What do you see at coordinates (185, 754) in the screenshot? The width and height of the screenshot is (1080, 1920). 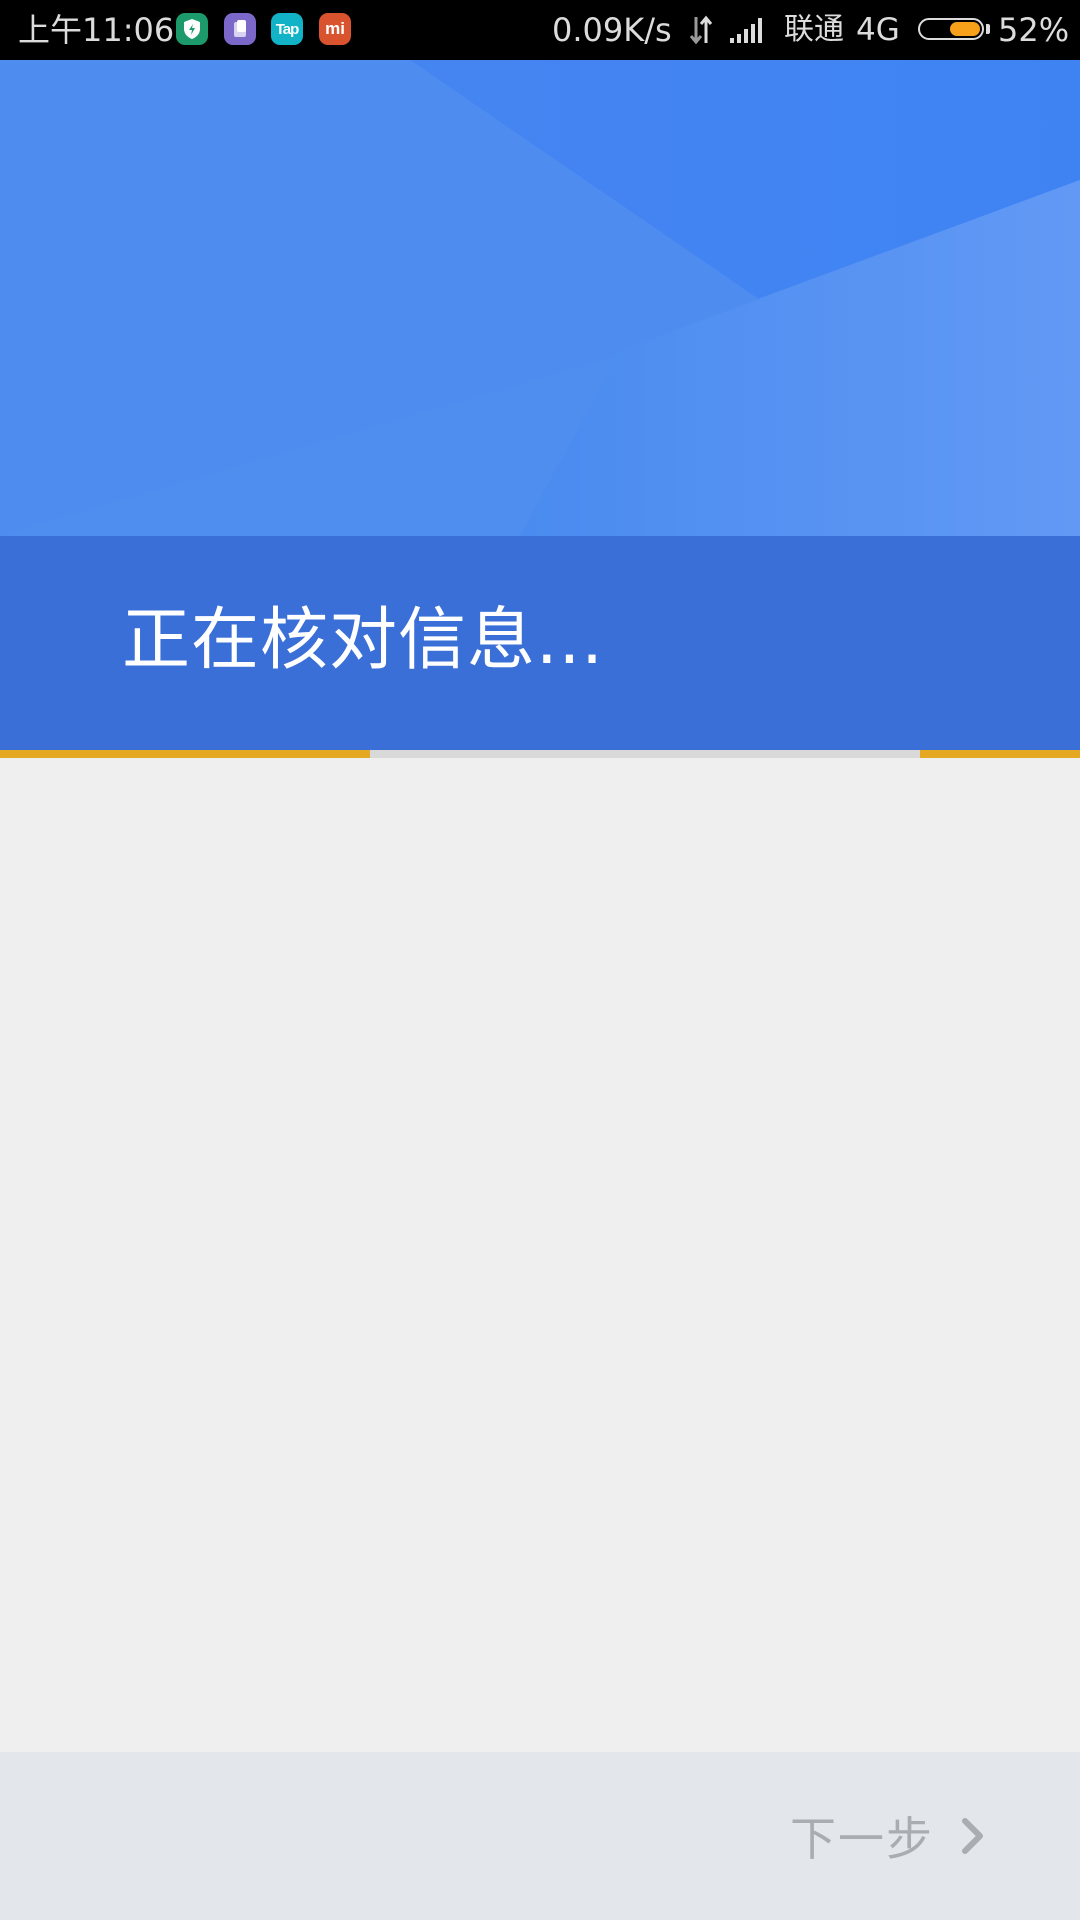 I see `progress-segment-left` at bounding box center [185, 754].